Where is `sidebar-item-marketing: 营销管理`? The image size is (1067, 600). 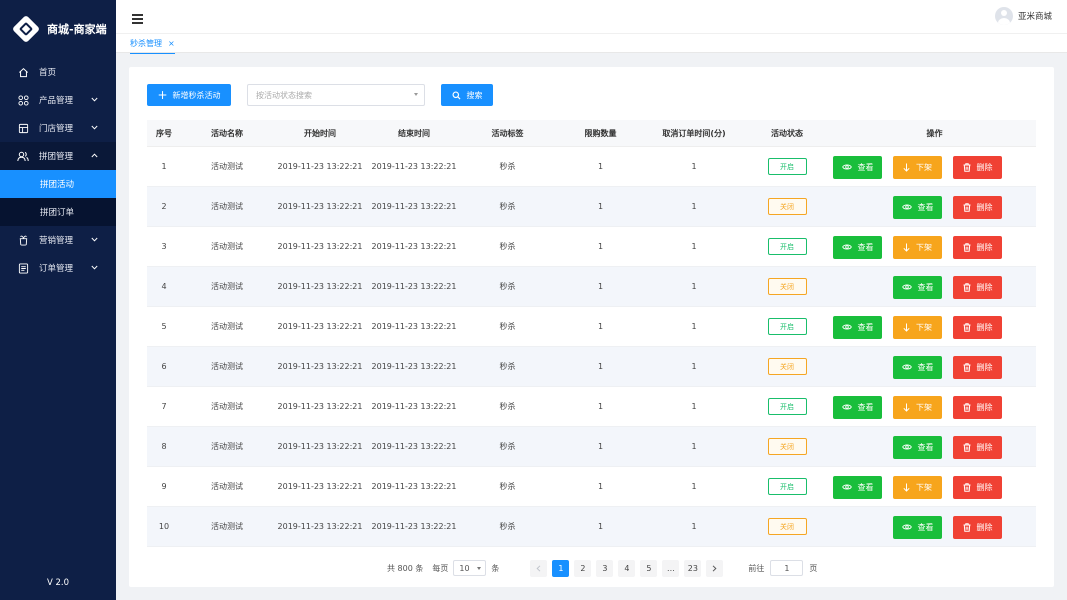 sidebar-item-marketing: 营销管理 is located at coordinates (58, 240).